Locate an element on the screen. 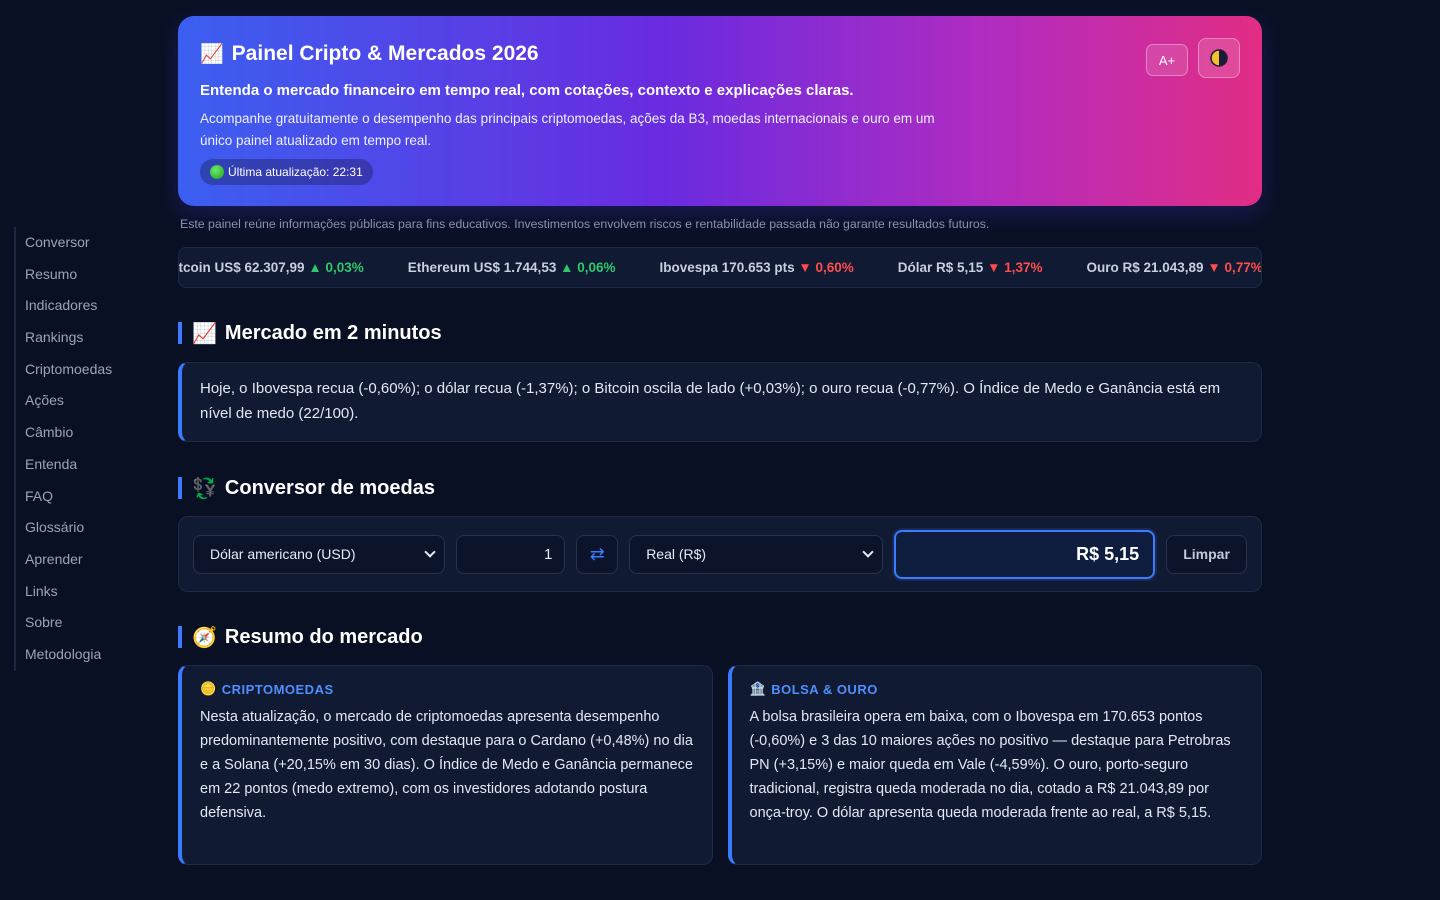  ticker-item-change: ▼ 0,77% is located at coordinates (1234, 267).